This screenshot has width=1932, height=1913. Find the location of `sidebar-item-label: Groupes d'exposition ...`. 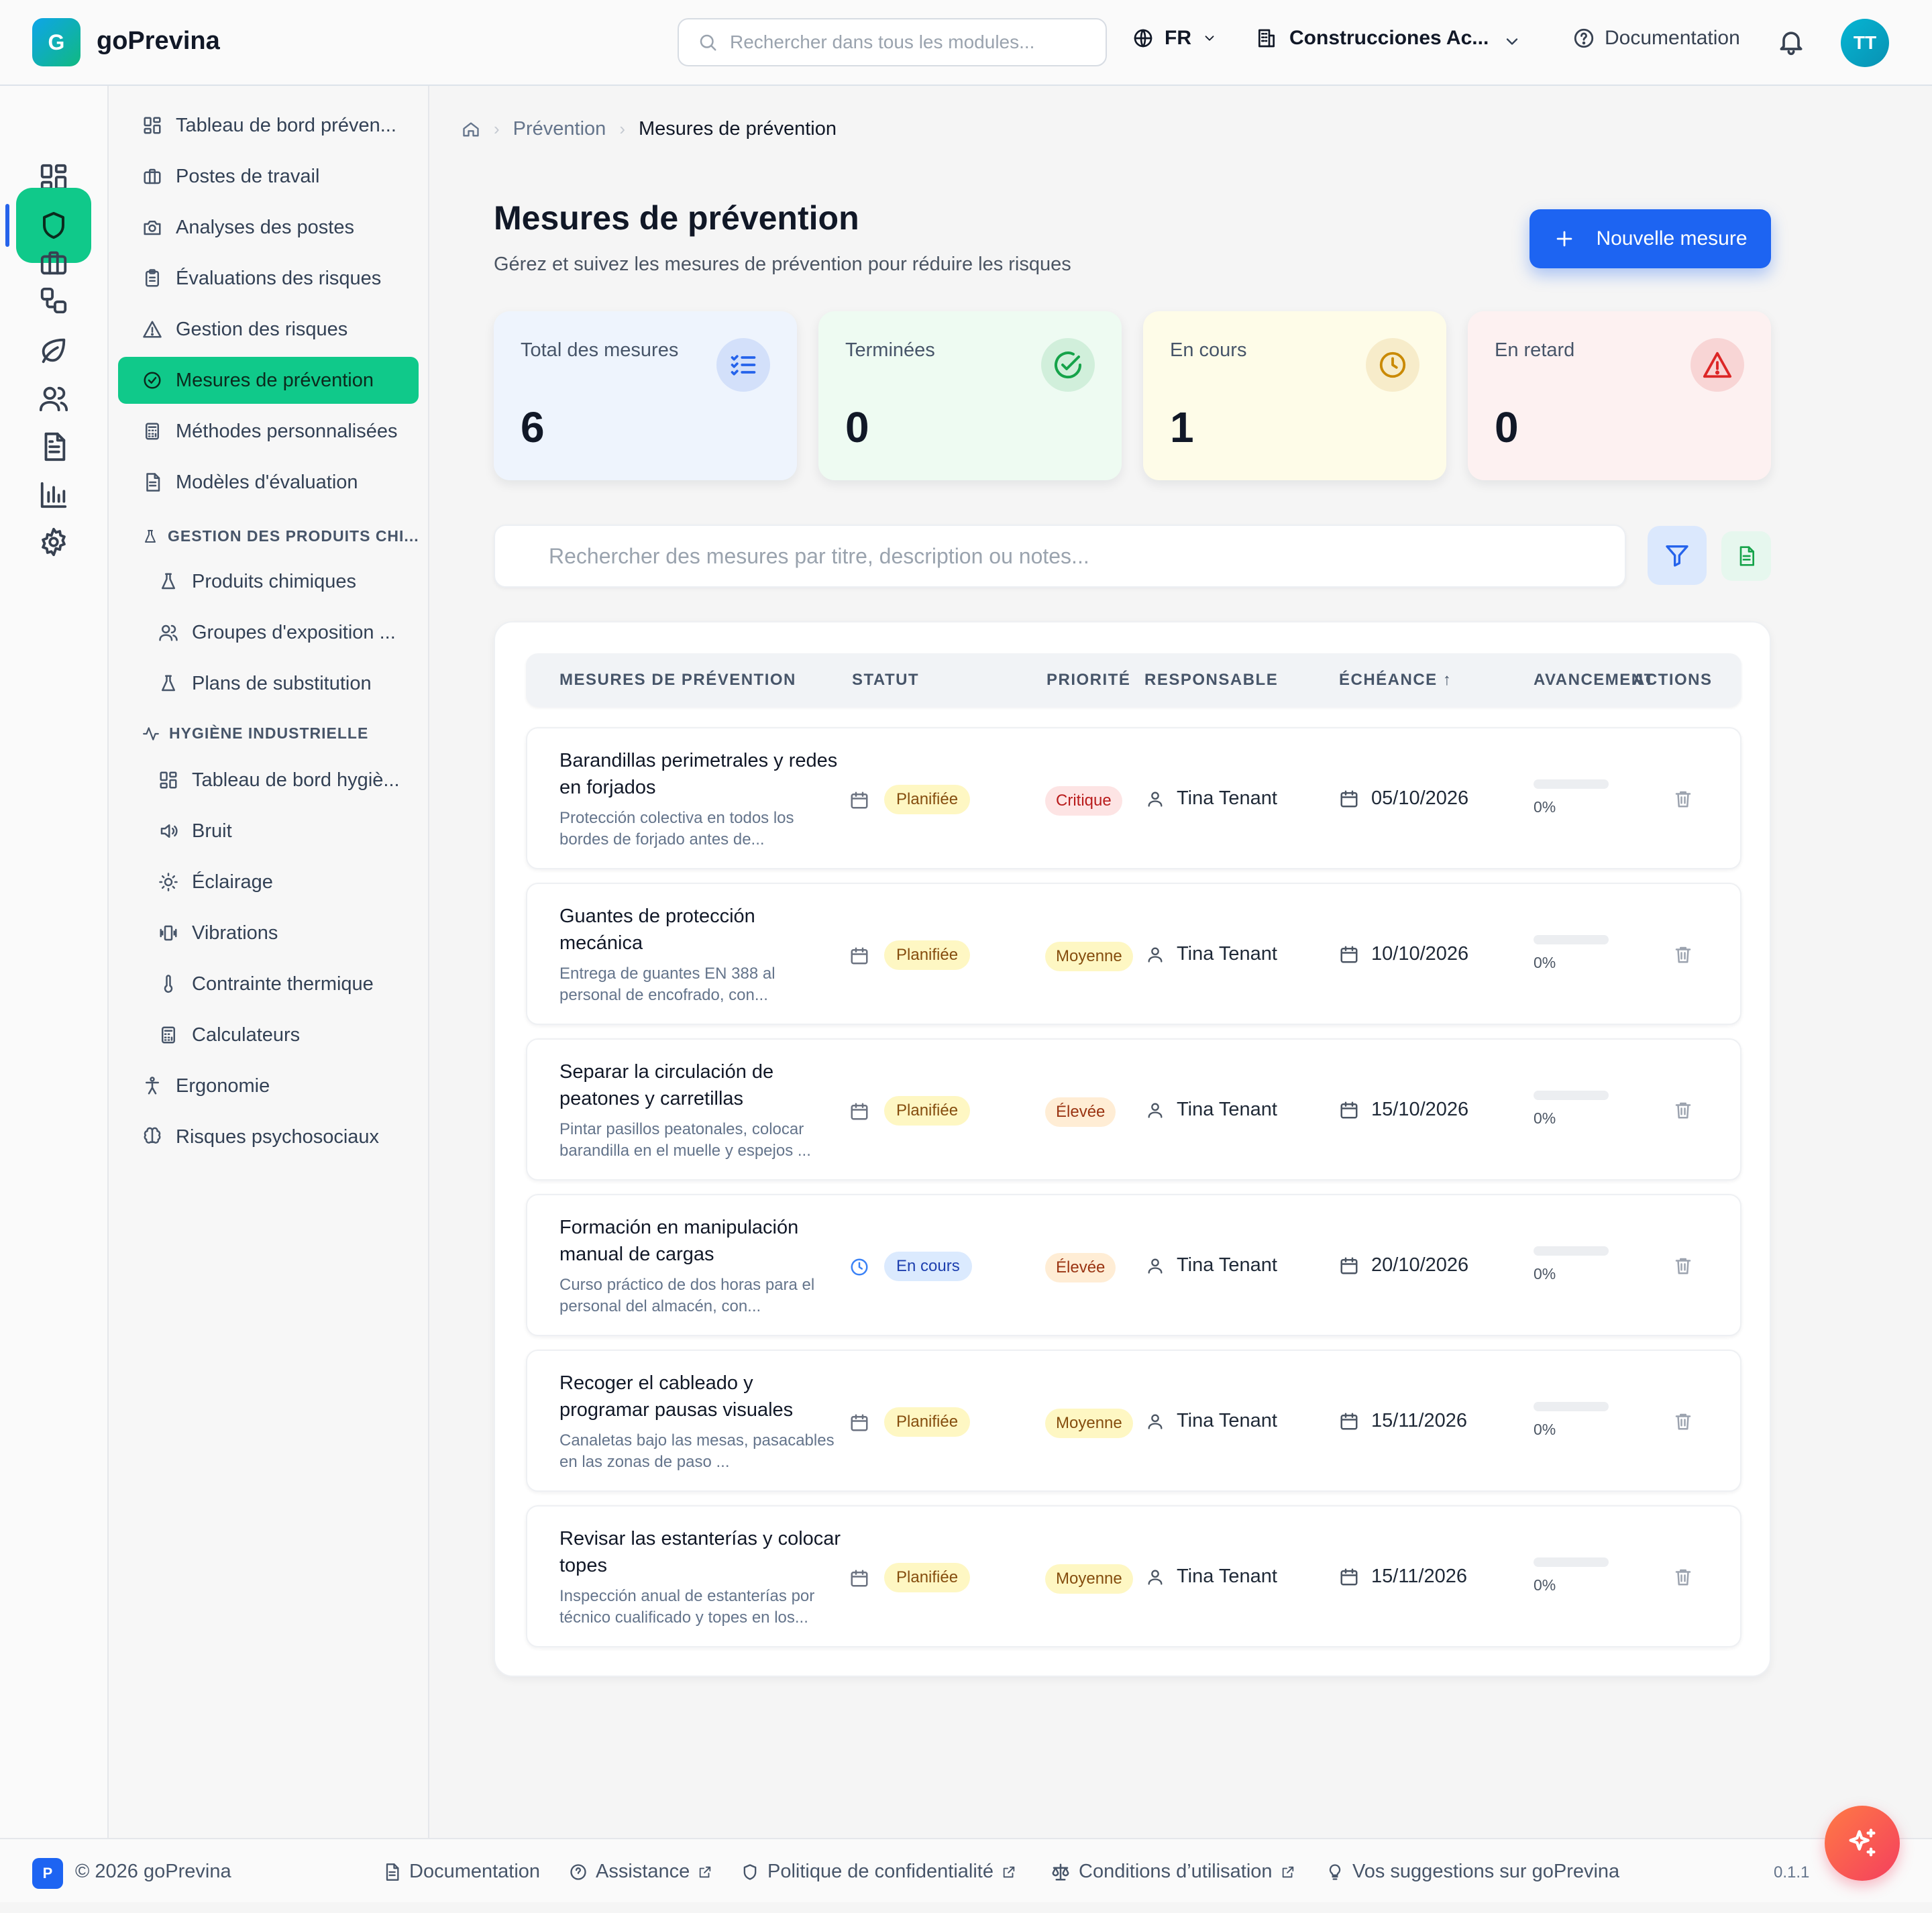

sidebar-item-label: Groupes d'exposition ... is located at coordinates (294, 632).